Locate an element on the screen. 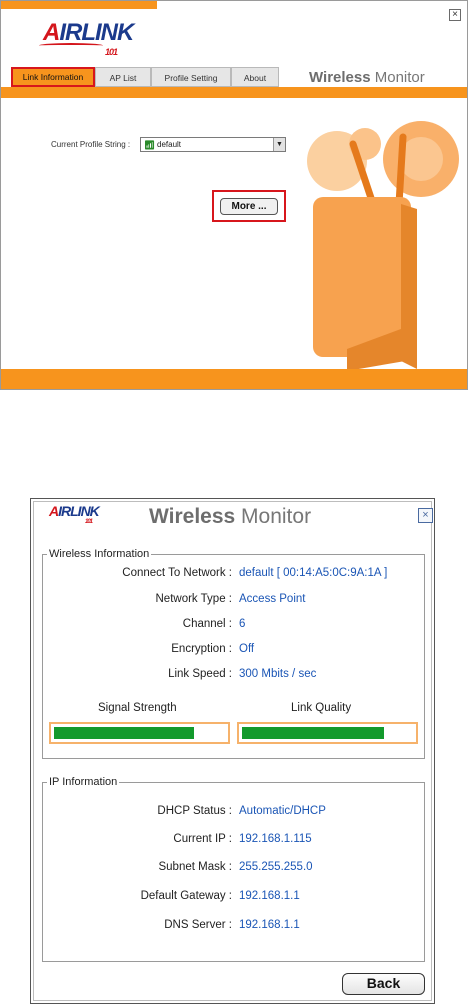  signal-strength-meter is located at coordinates (139, 733).